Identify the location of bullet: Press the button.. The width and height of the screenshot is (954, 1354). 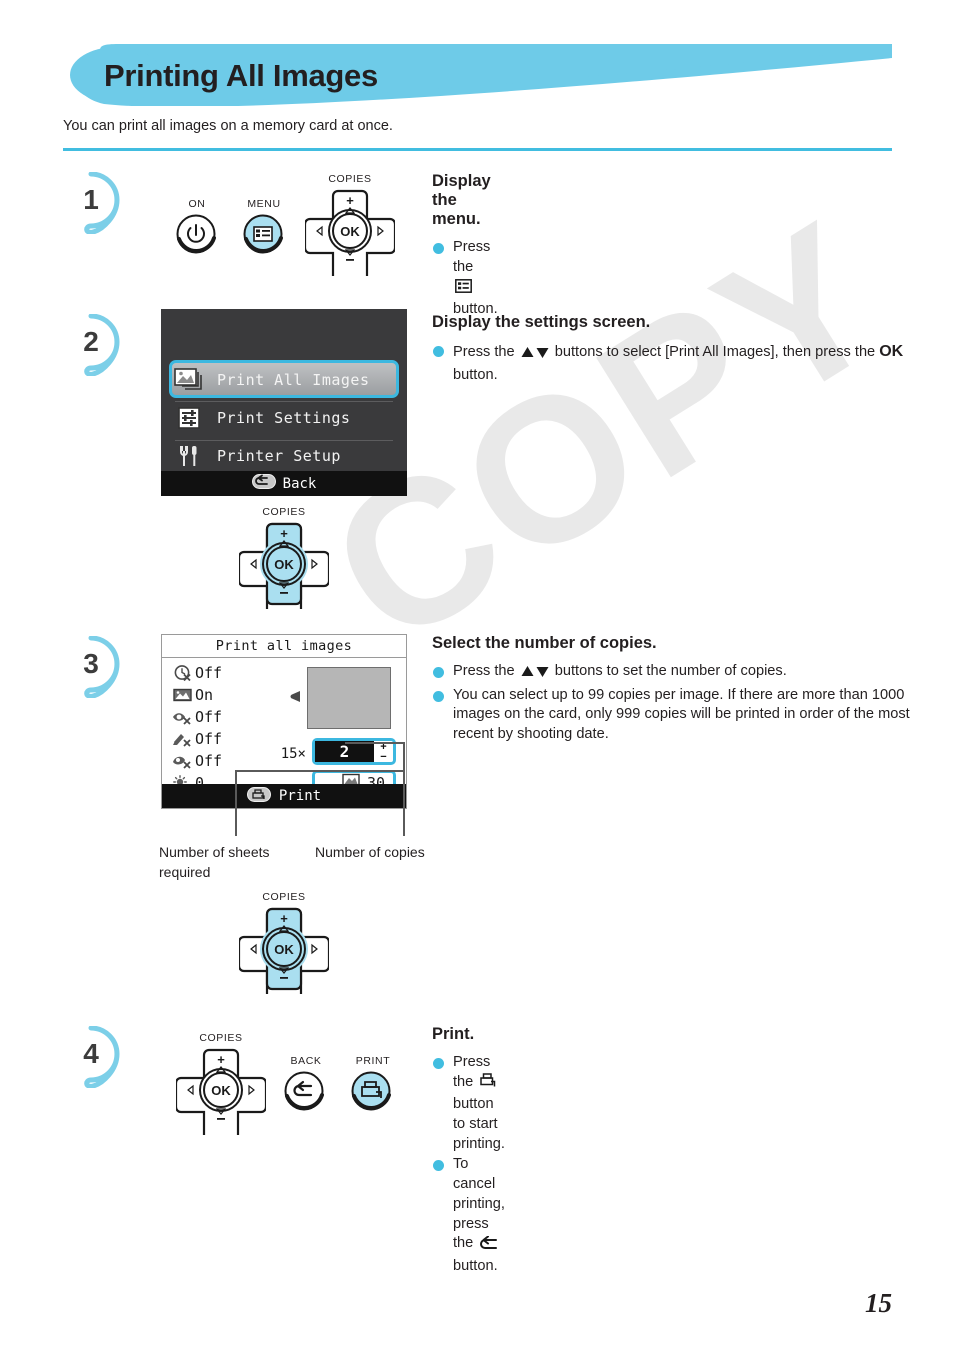
(465, 279).